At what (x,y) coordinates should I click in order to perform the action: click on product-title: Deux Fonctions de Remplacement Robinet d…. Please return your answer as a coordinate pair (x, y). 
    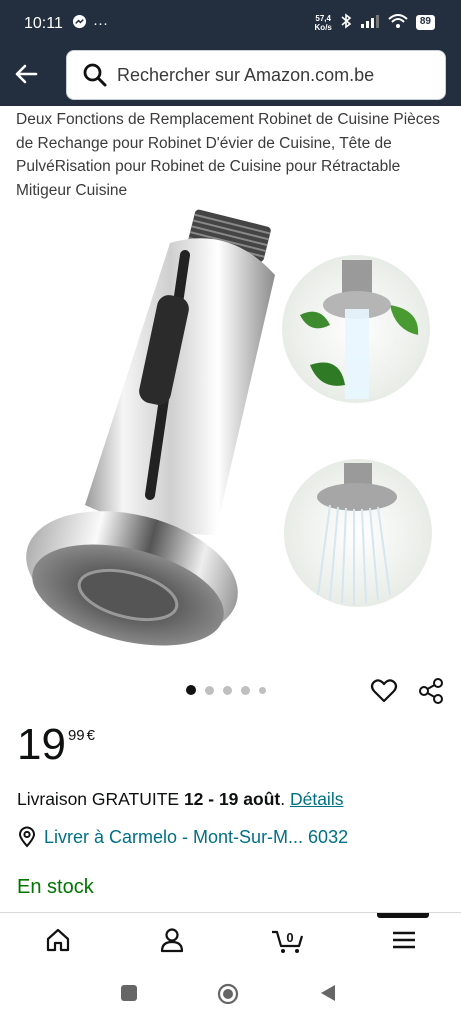
    Looking at the image, I should click on (228, 155).